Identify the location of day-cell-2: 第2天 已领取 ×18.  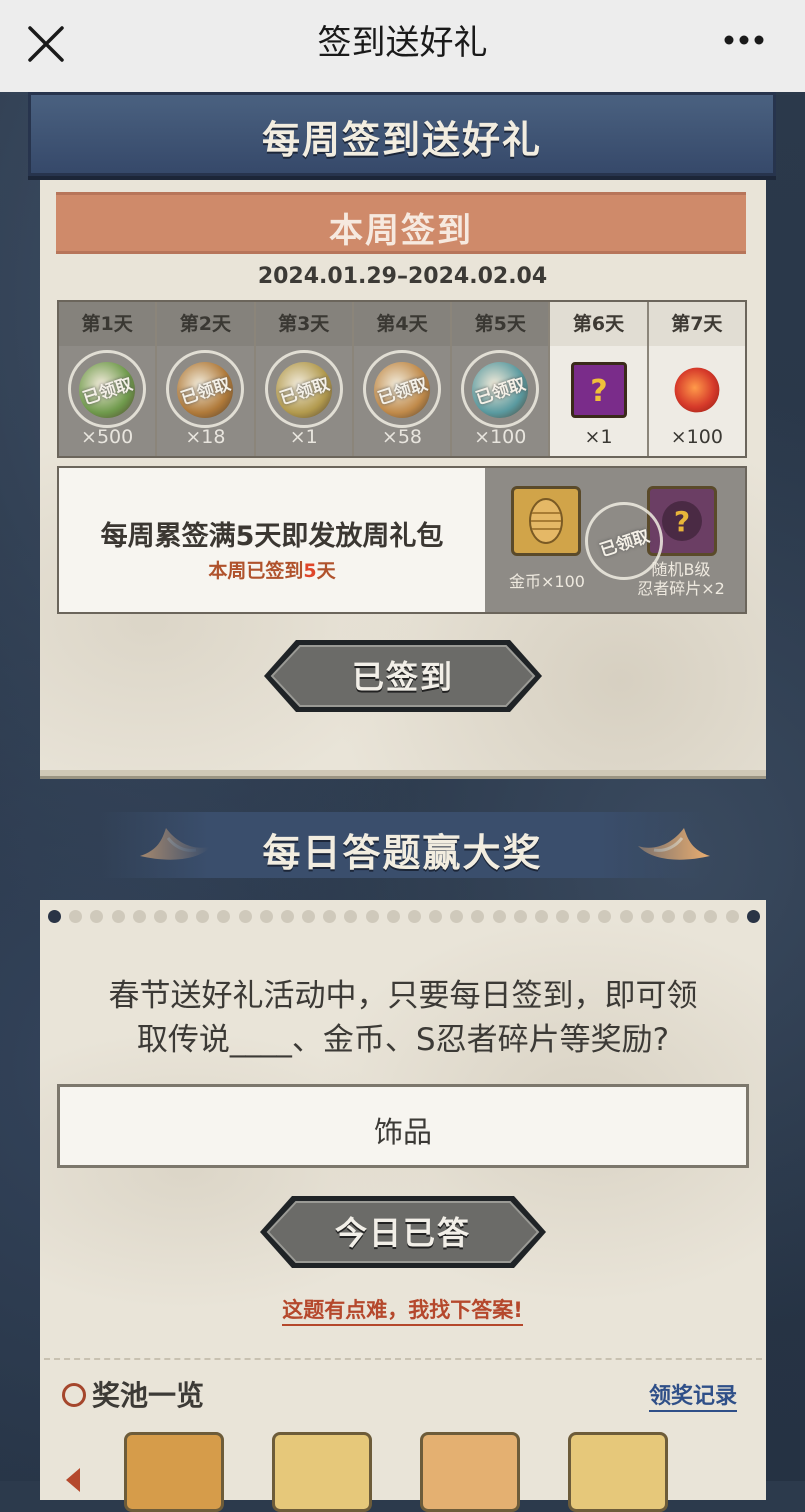
(206, 379).